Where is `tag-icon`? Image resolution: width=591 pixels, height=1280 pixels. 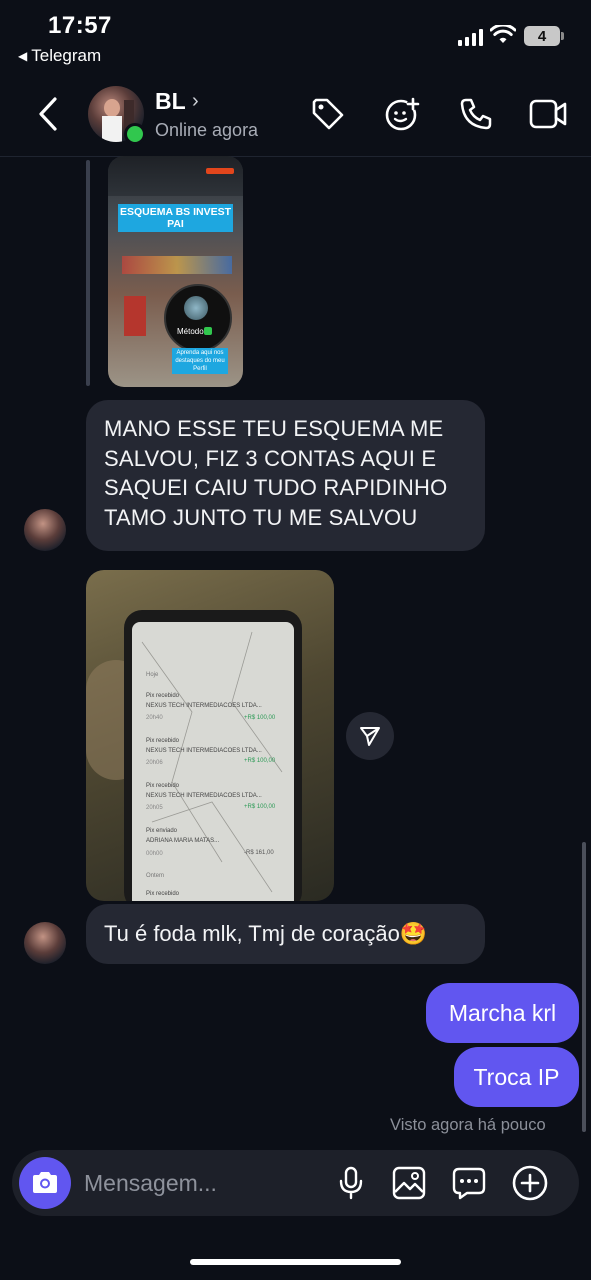
tag-icon is located at coordinates (328, 114).